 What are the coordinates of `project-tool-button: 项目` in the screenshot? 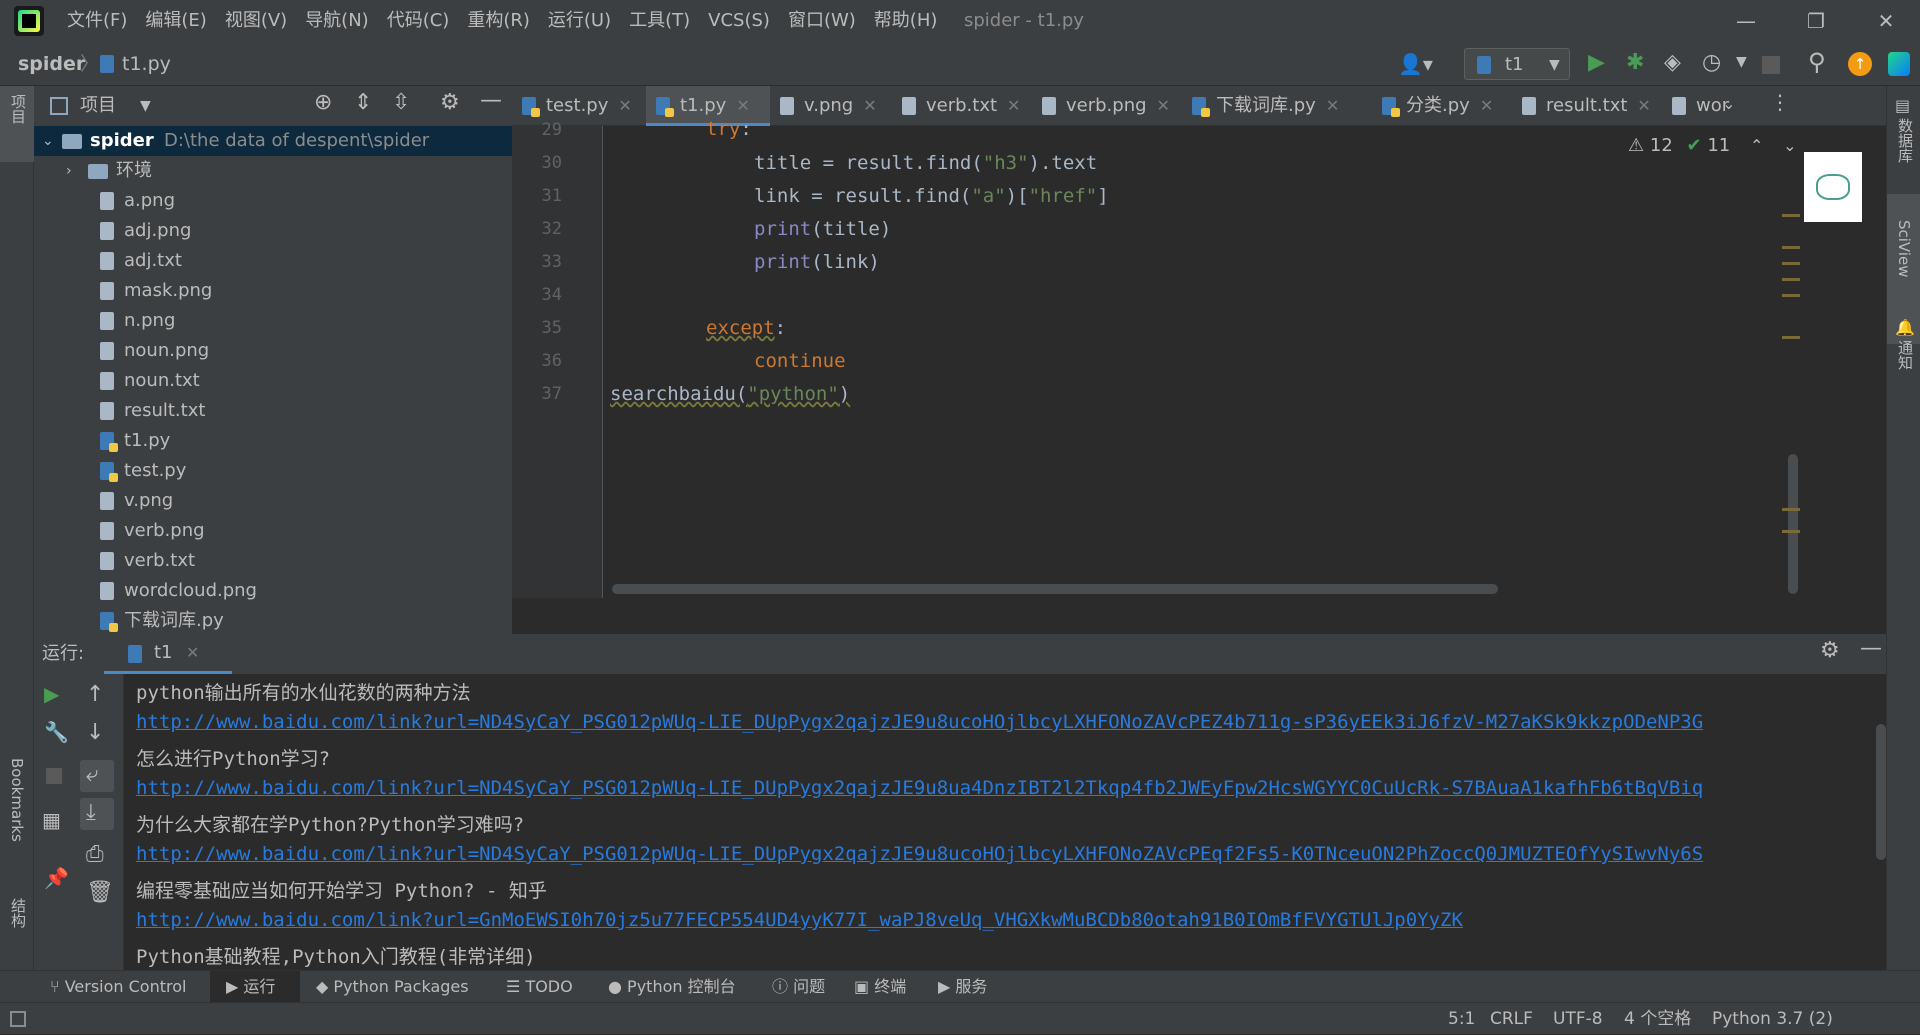 It's located at (17, 124).